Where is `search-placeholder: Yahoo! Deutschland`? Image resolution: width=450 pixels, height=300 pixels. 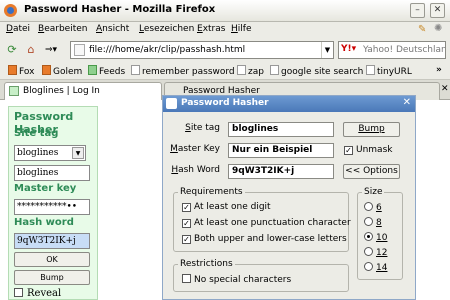
search-placeholder: Yahoo! Deutschland is located at coordinates (404, 50).